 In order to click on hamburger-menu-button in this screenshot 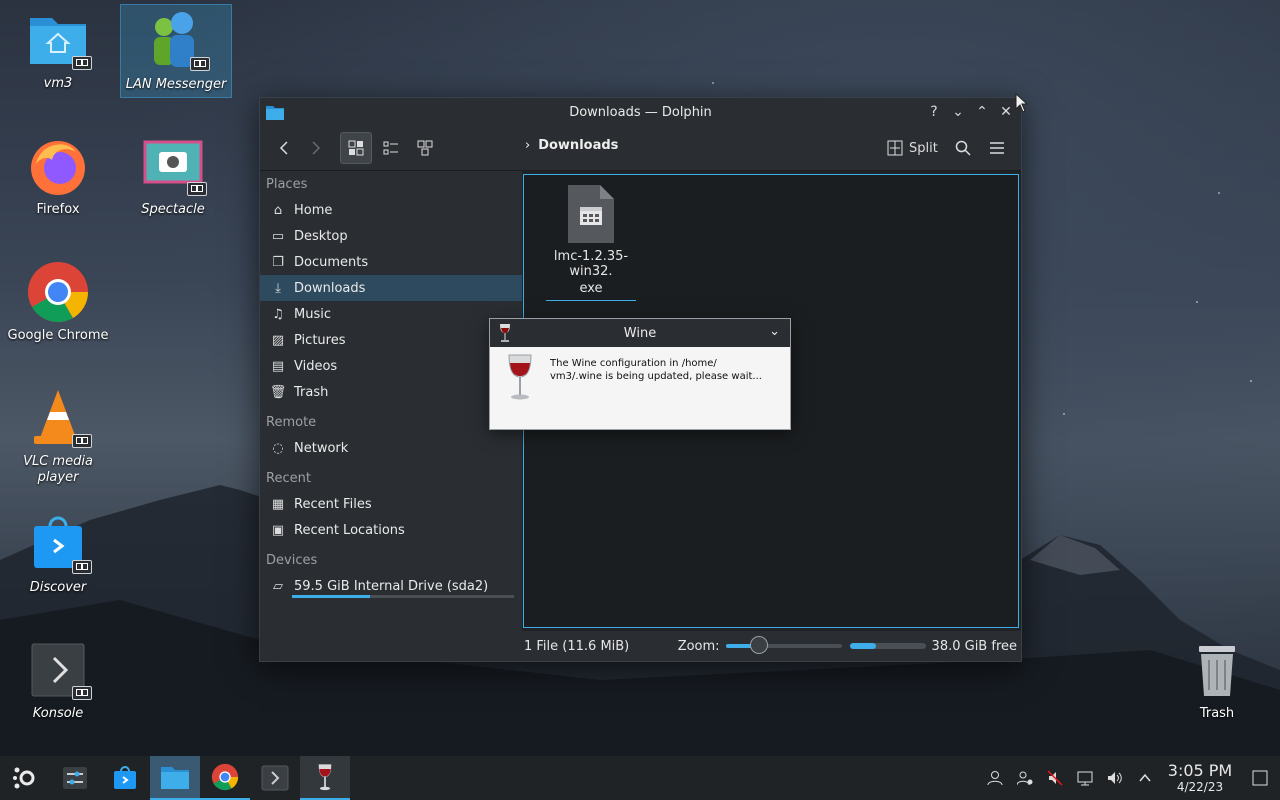, I will do `click(997, 148)`.